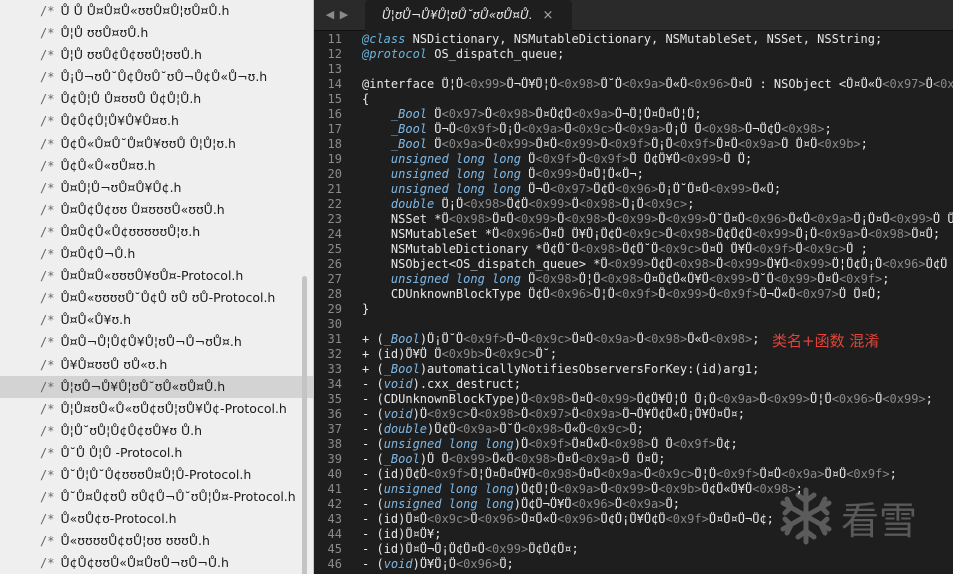  I want to click on code-token: Ů¢Ů¢Ů¤;, so click(553, 549).